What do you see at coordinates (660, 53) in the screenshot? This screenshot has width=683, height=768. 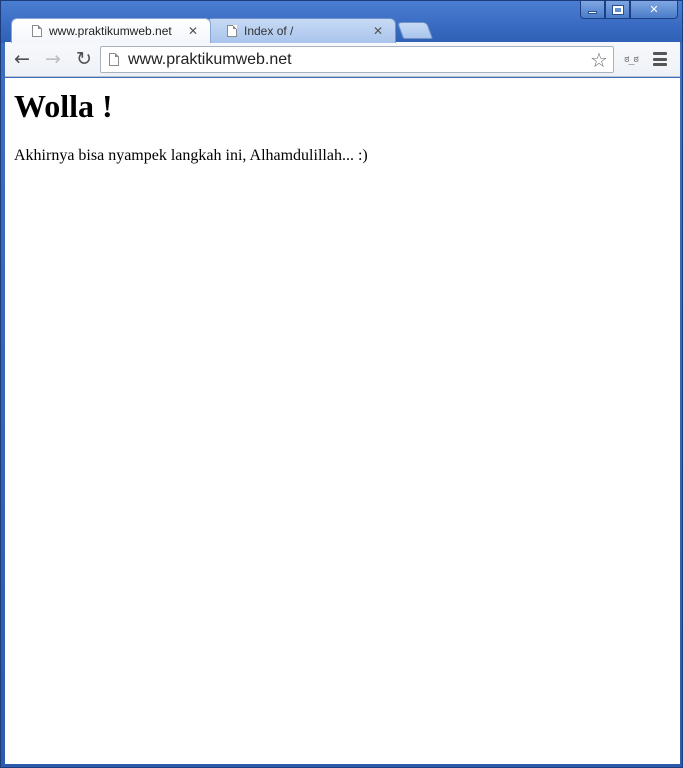 I see `hamburger-menu-icon` at bounding box center [660, 53].